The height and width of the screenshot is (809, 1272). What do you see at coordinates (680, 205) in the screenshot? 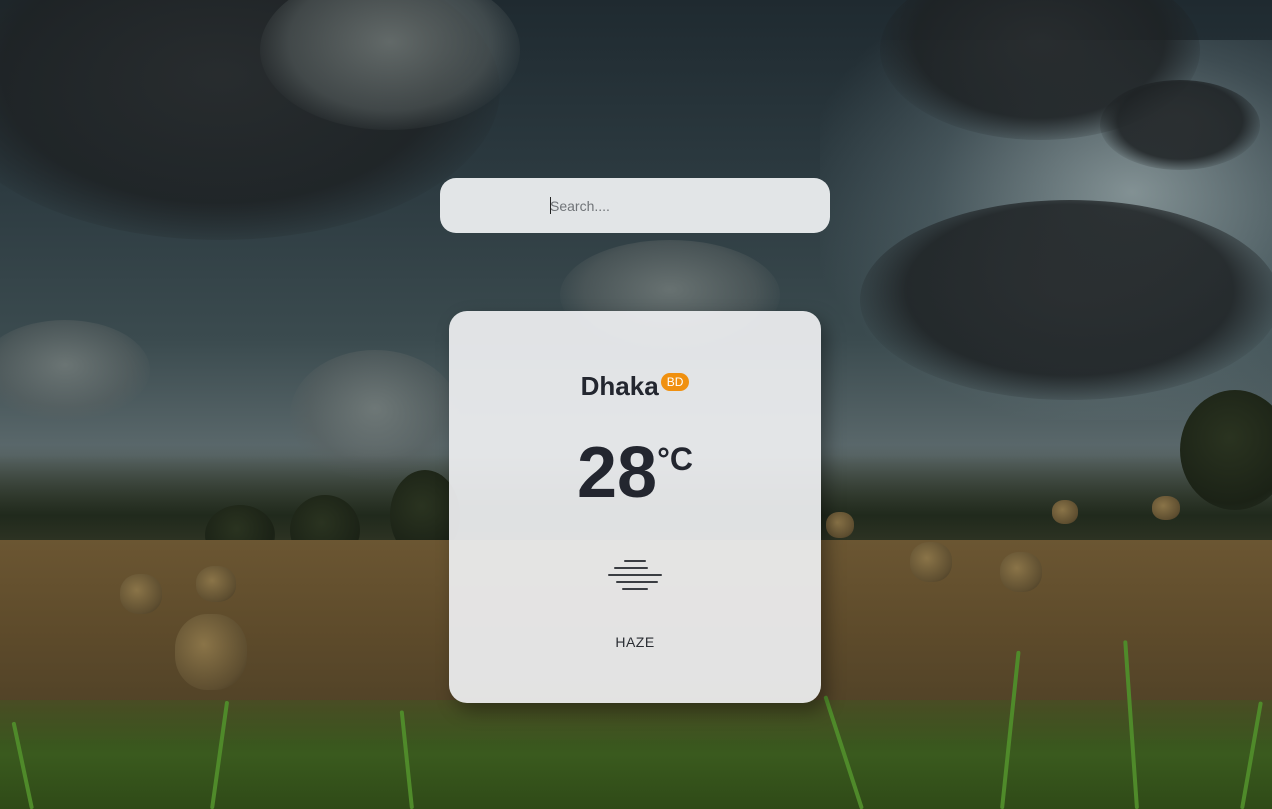
I see `search-input` at bounding box center [680, 205].